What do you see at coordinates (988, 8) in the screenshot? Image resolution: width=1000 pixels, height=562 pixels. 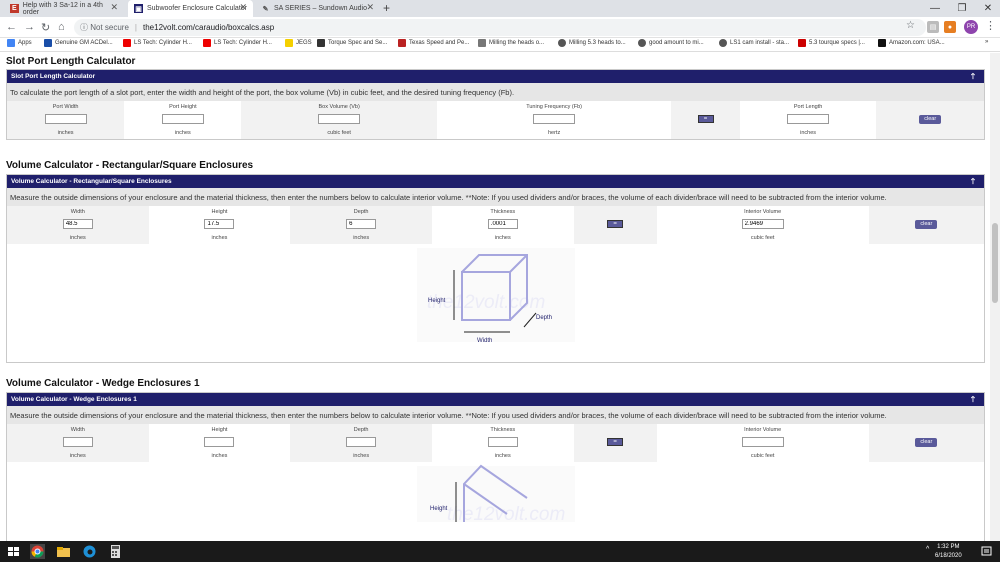 I see `window-close-icon: ✕` at bounding box center [988, 8].